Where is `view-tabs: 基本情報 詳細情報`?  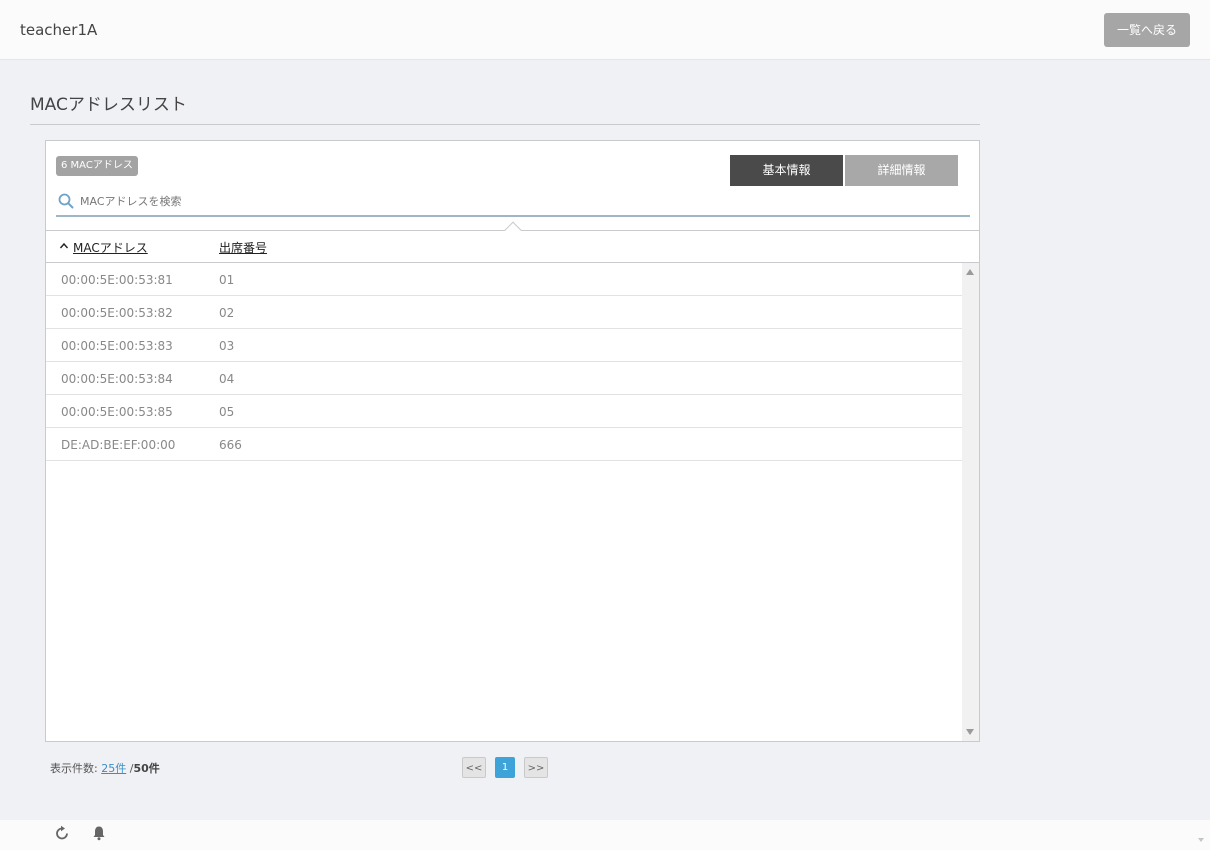
view-tabs: 基本情報 詳細情報 is located at coordinates (844, 170).